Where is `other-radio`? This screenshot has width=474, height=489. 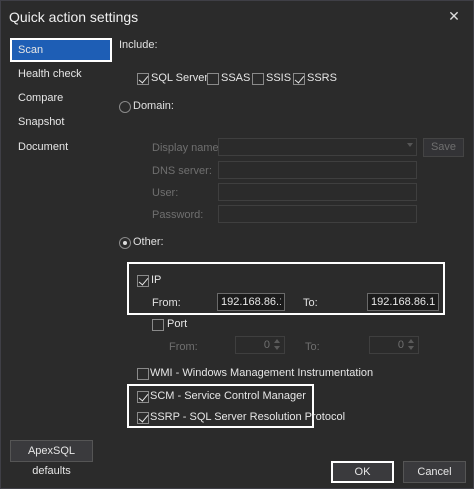
other-radio is located at coordinates (125, 243).